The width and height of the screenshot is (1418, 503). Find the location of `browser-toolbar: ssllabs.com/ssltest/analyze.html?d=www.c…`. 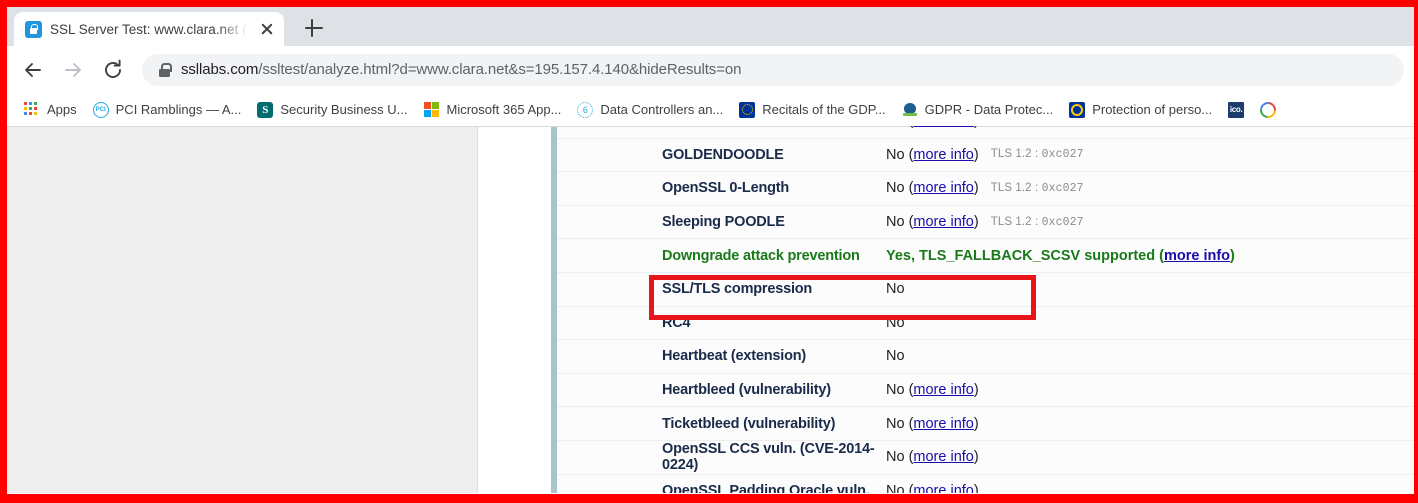

browser-toolbar: ssllabs.com/ssltest/analyze.html?d=www.c… is located at coordinates (710, 69).